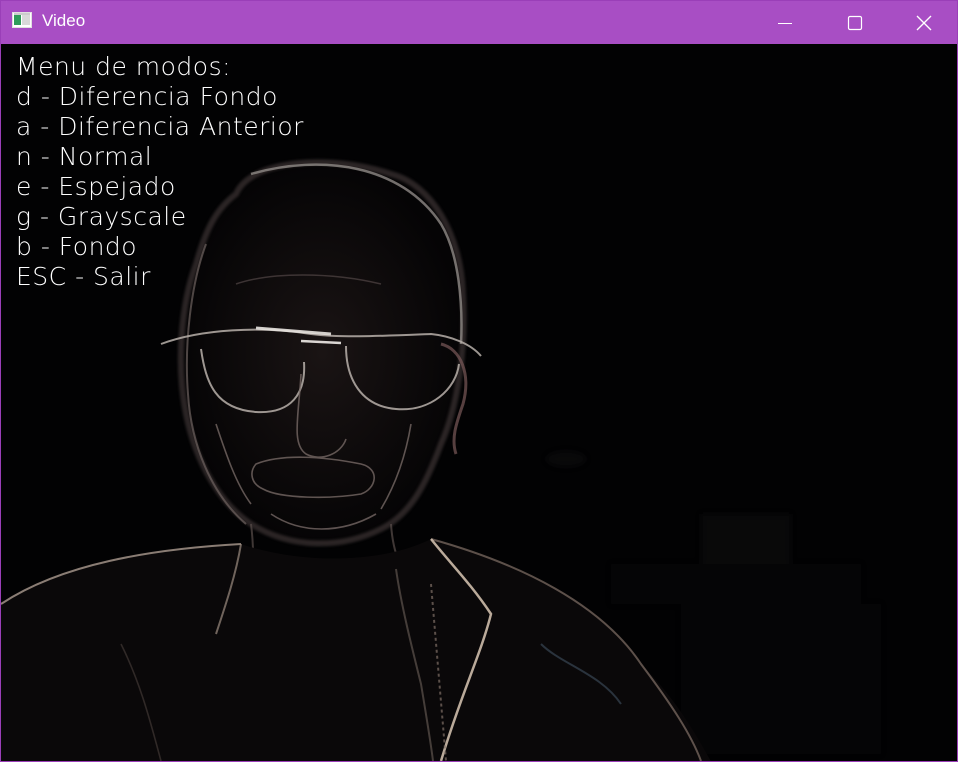 The width and height of the screenshot is (958, 762). I want to click on menu-item-normal: n - Normal, so click(84, 156).